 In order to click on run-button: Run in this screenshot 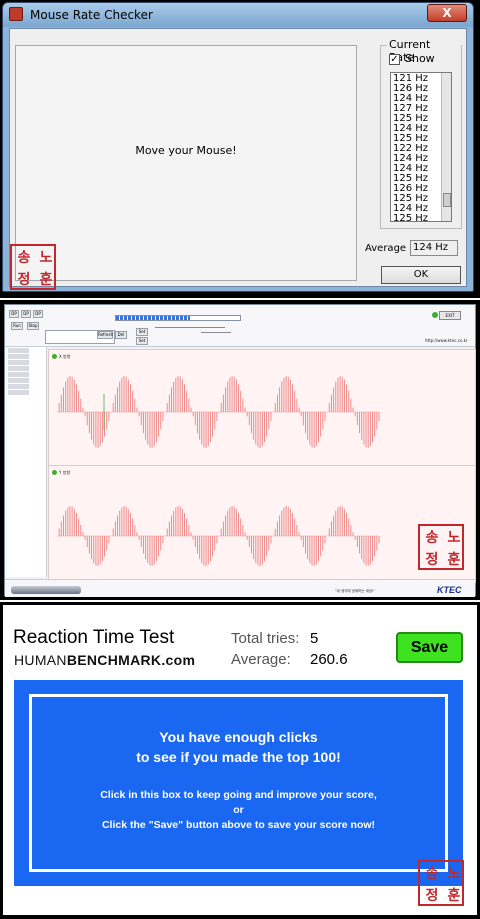, I will do `click(17, 326)`.